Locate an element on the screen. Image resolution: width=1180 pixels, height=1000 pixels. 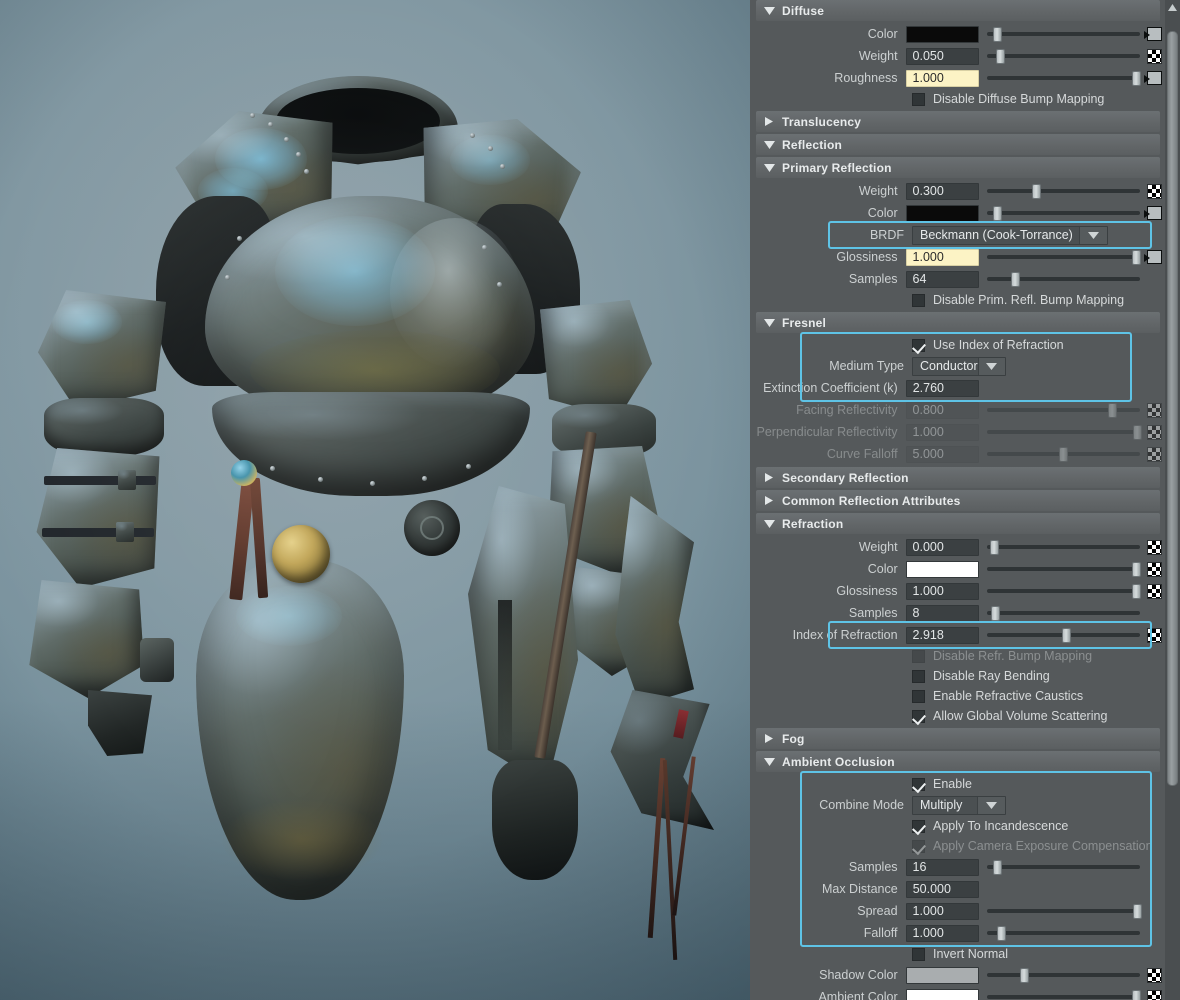
attribute-row: Roughness 1.000 is located at coordinates (957, 78).